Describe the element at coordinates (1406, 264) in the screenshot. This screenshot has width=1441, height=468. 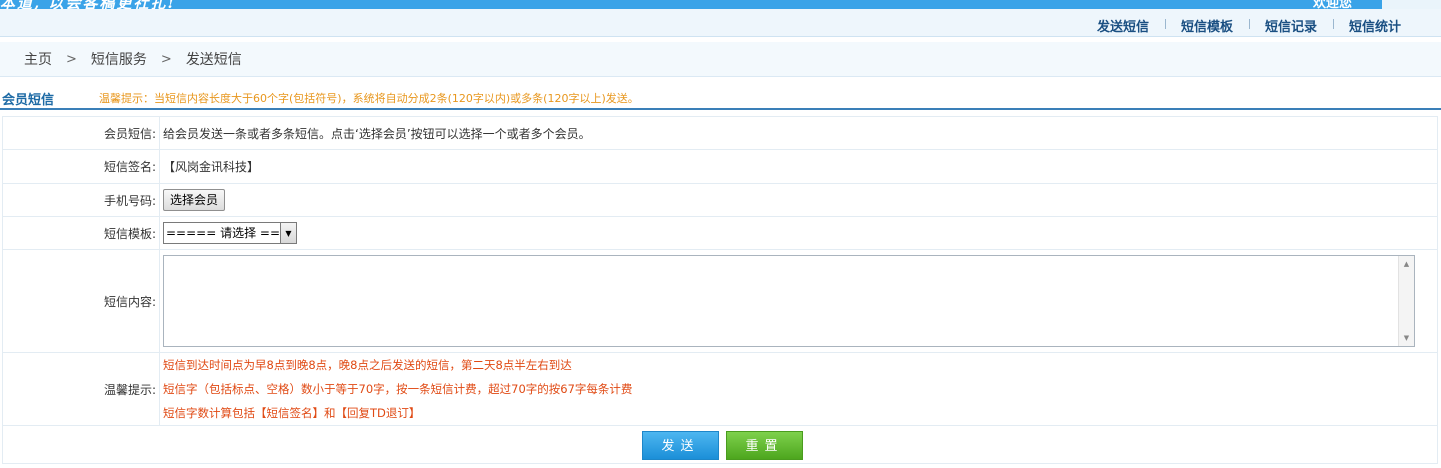
I see `scroll-up-icon: ▲` at that location.